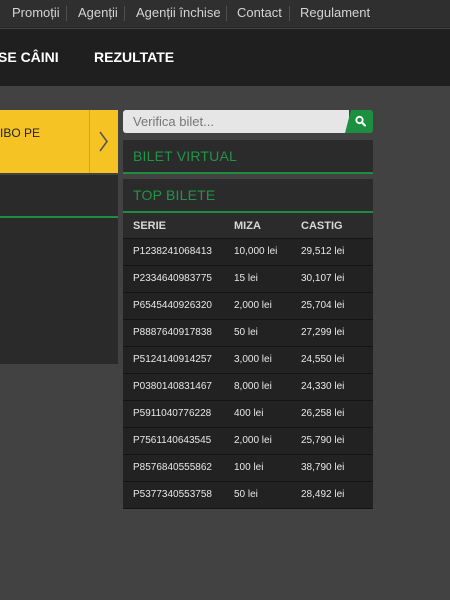 The width and height of the screenshot is (450, 600). What do you see at coordinates (323, 467) in the screenshot?
I see `ticket-castig: 38,790 lei` at bounding box center [323, 467].